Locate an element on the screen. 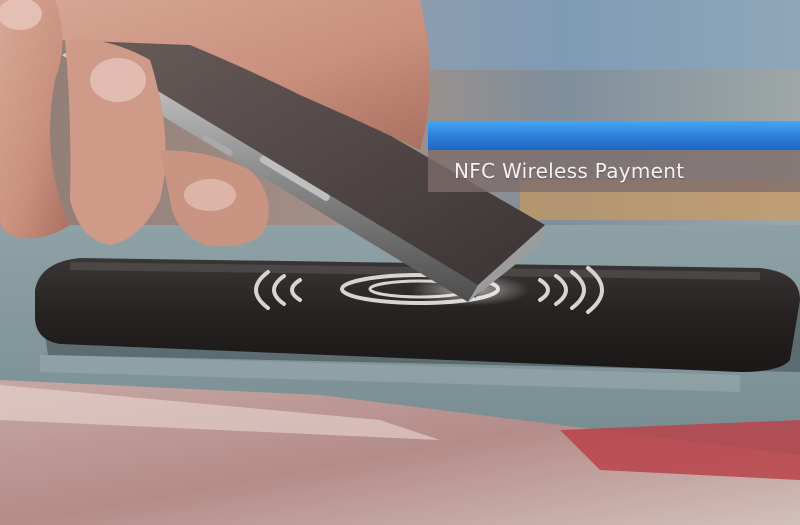  middle-fingernail is located at coordinates (210, 195).